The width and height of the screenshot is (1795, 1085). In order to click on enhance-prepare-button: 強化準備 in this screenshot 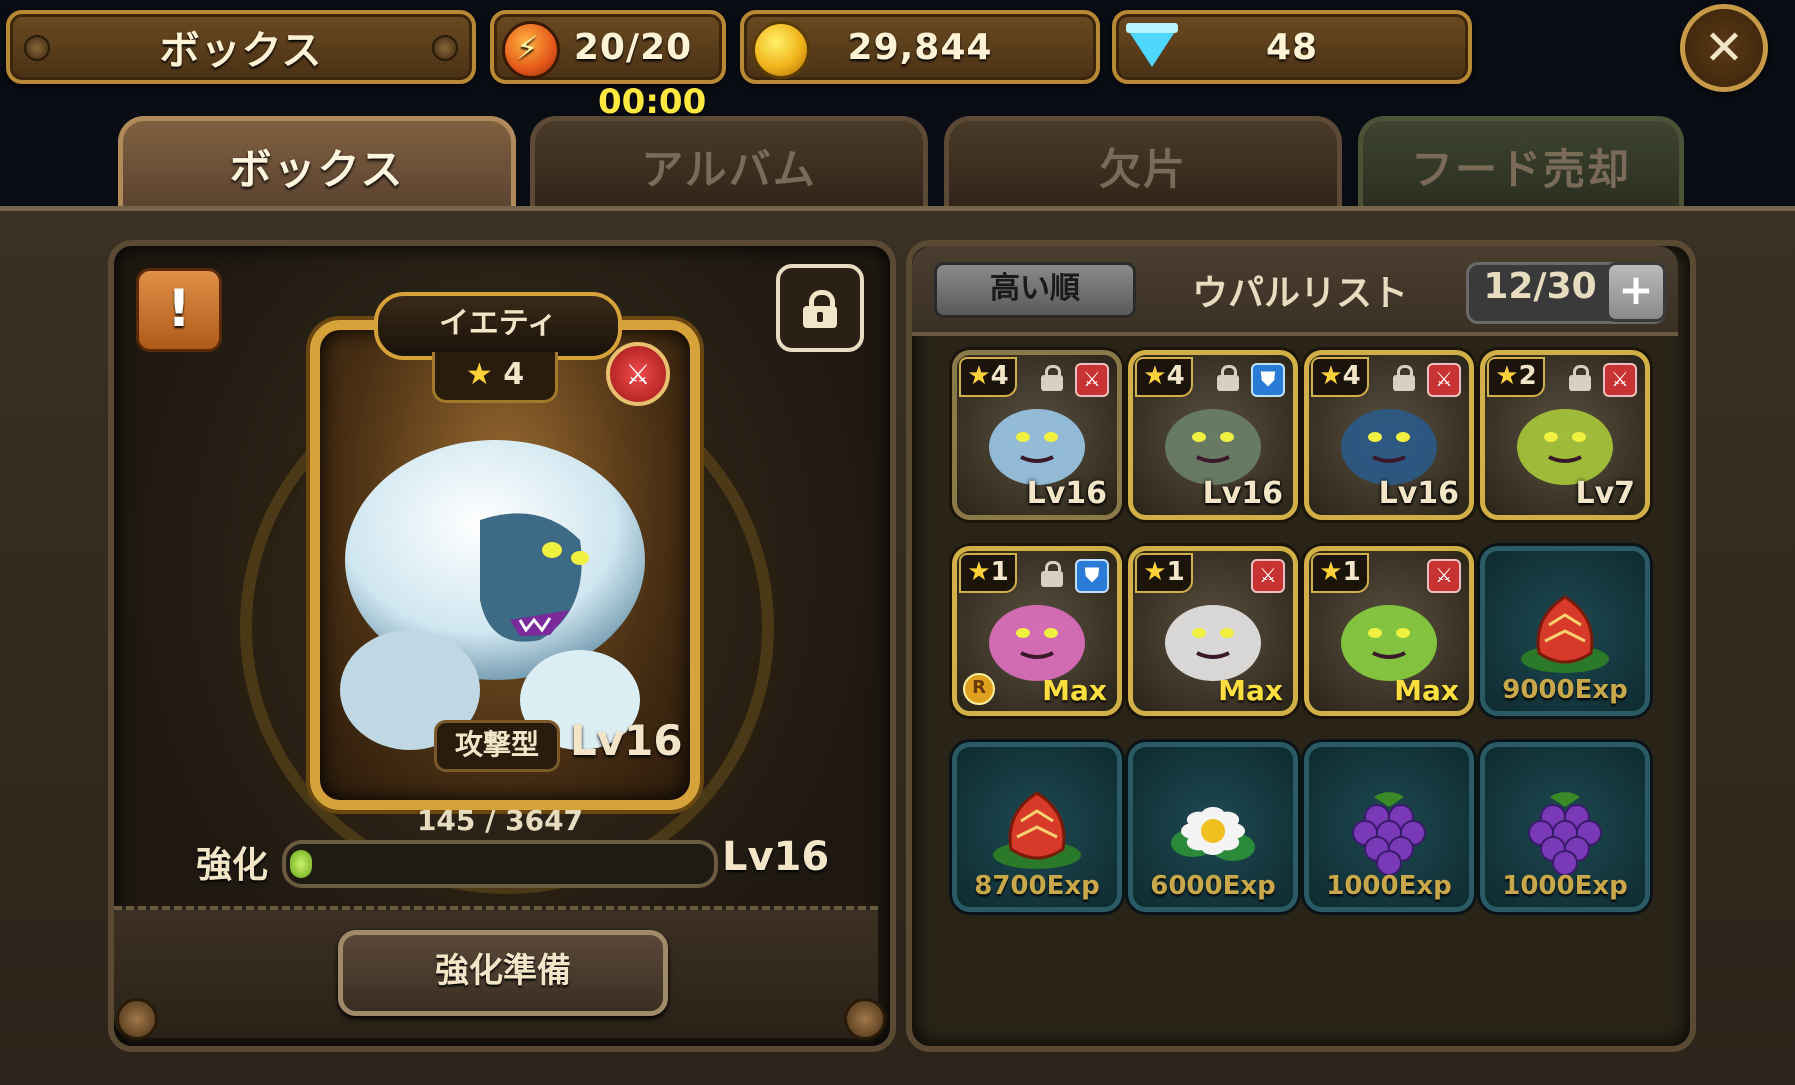, I will do `click(503, 973)`.